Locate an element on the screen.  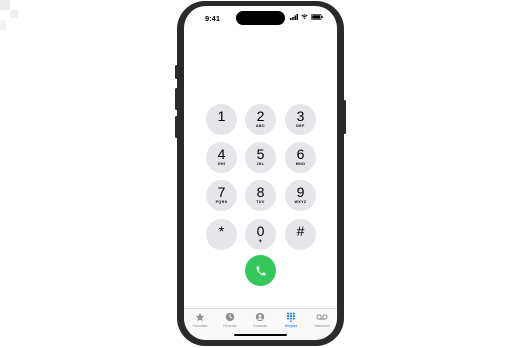
tab-keypad: Keypad is located at coordinates (291, 320).